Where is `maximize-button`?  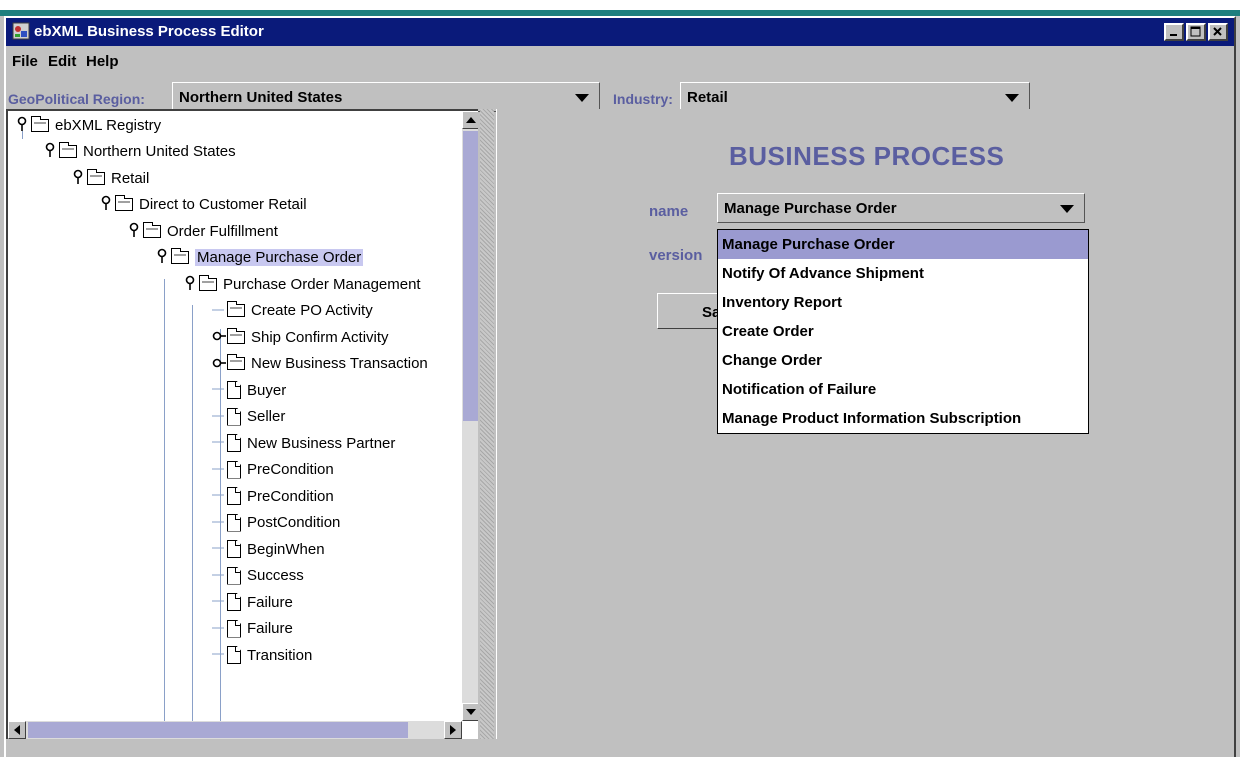 maximize-button is located at coordinates (1196, 32).